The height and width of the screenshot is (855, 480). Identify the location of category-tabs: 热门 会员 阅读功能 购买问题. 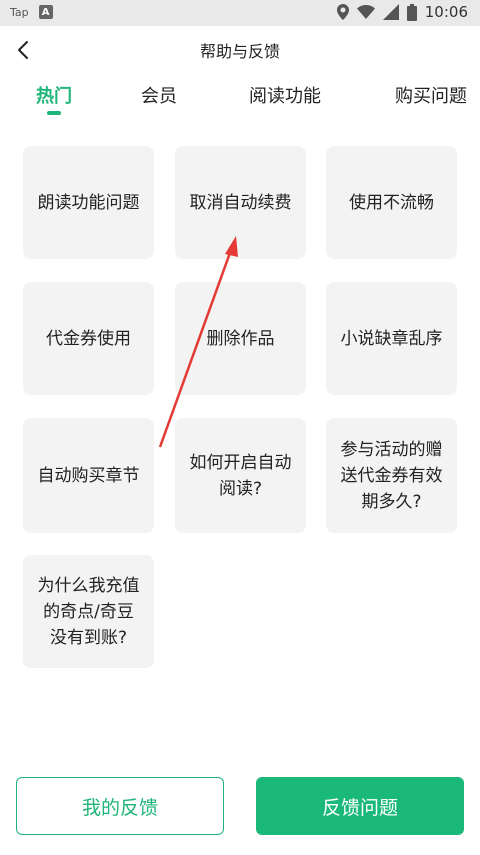
(240, 102).